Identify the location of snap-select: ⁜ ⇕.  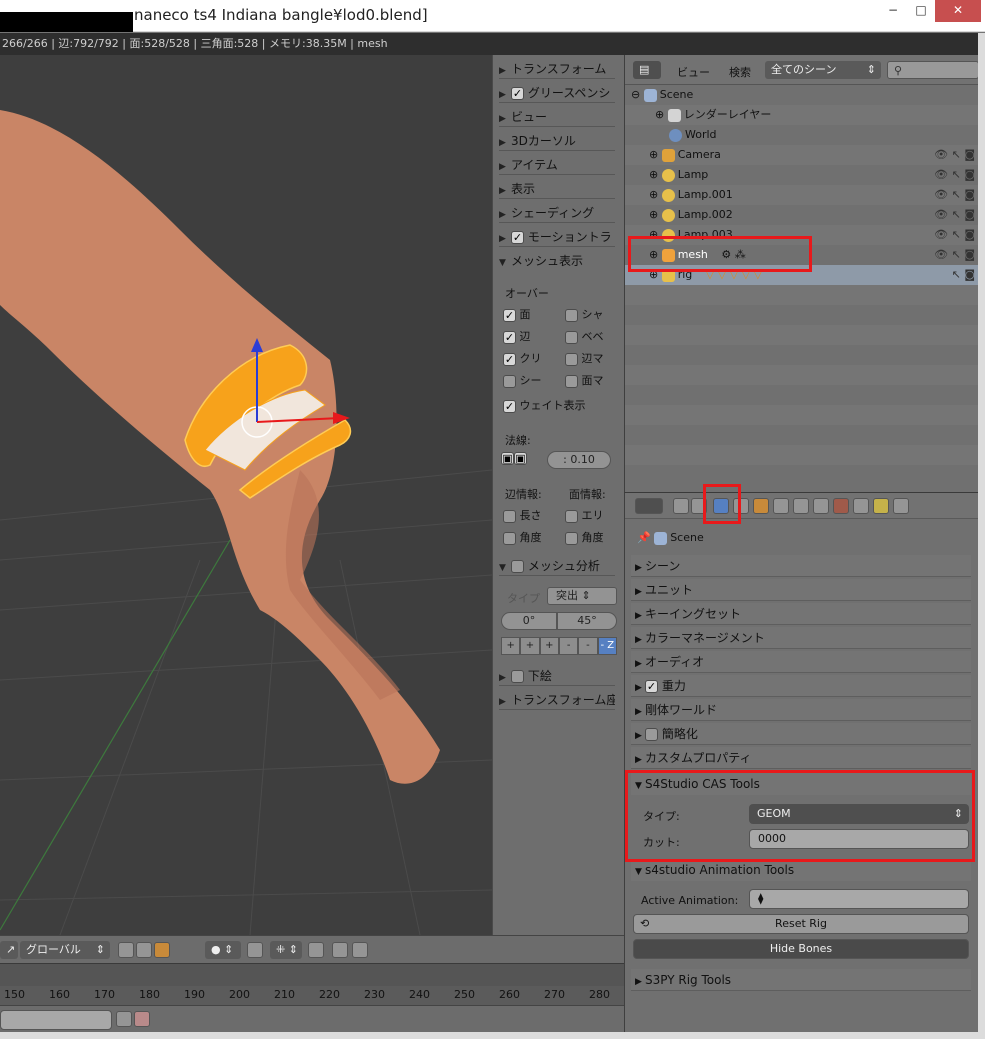
(286, 950).